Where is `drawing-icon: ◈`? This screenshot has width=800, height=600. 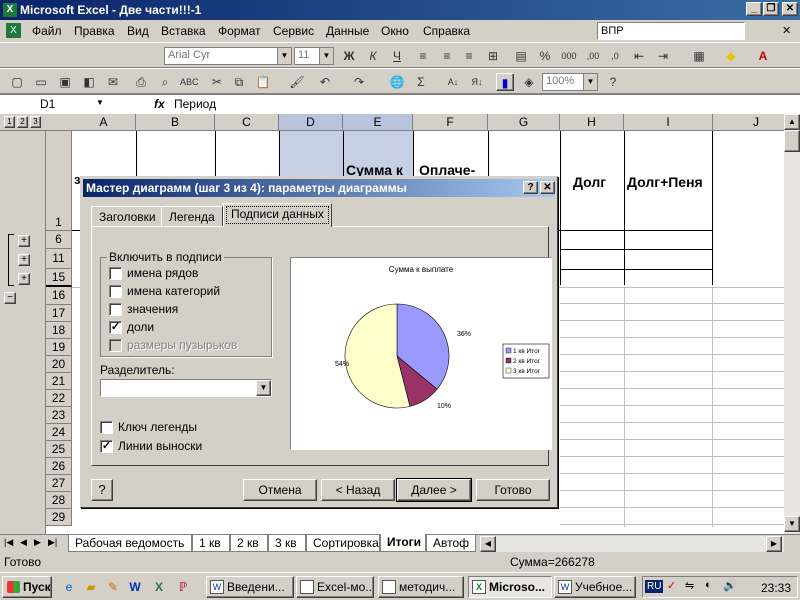 drawing-icon: ◈ is located at coordinates (529, 82).